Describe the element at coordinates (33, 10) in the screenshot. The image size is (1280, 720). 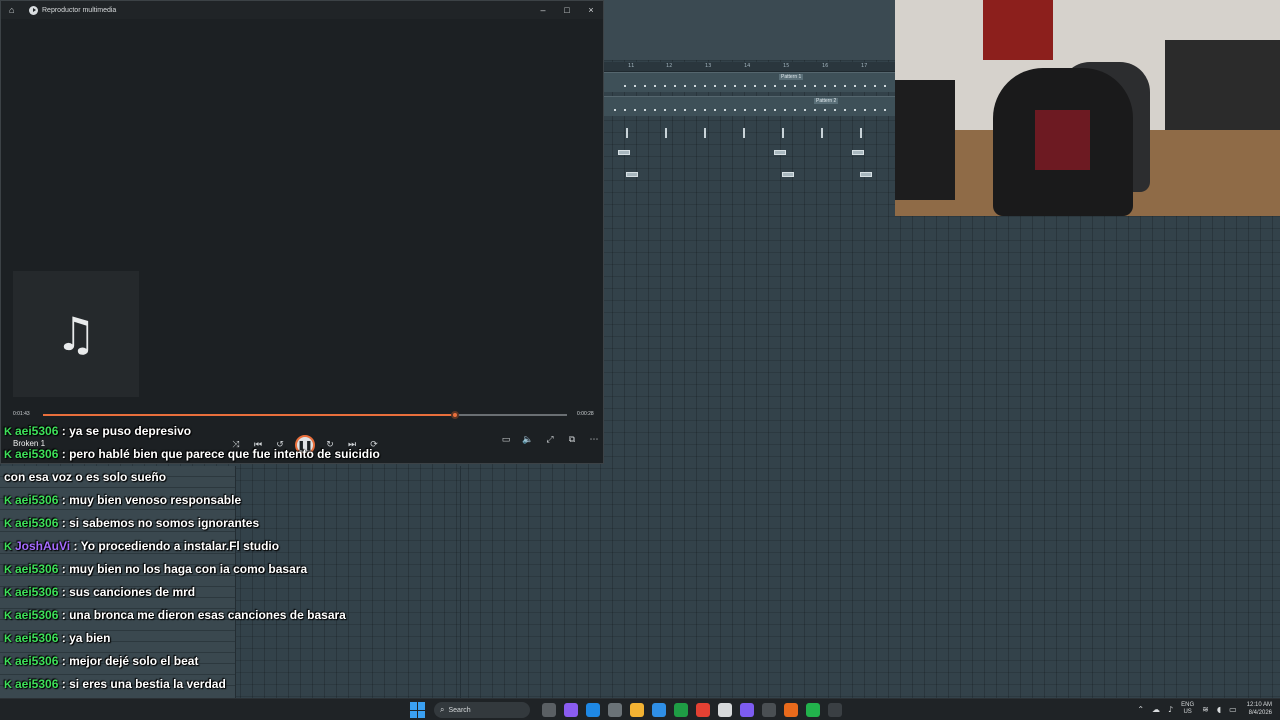
I see `media-player-app-icon` at that location.